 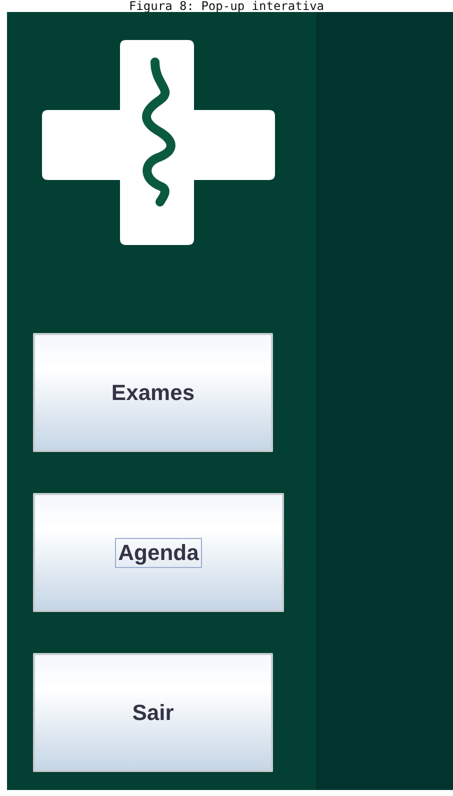 What do you see at coordinates (153, 392) in the screenshot?
I see `menu-button: Exames` at bounding box center [153, 392].